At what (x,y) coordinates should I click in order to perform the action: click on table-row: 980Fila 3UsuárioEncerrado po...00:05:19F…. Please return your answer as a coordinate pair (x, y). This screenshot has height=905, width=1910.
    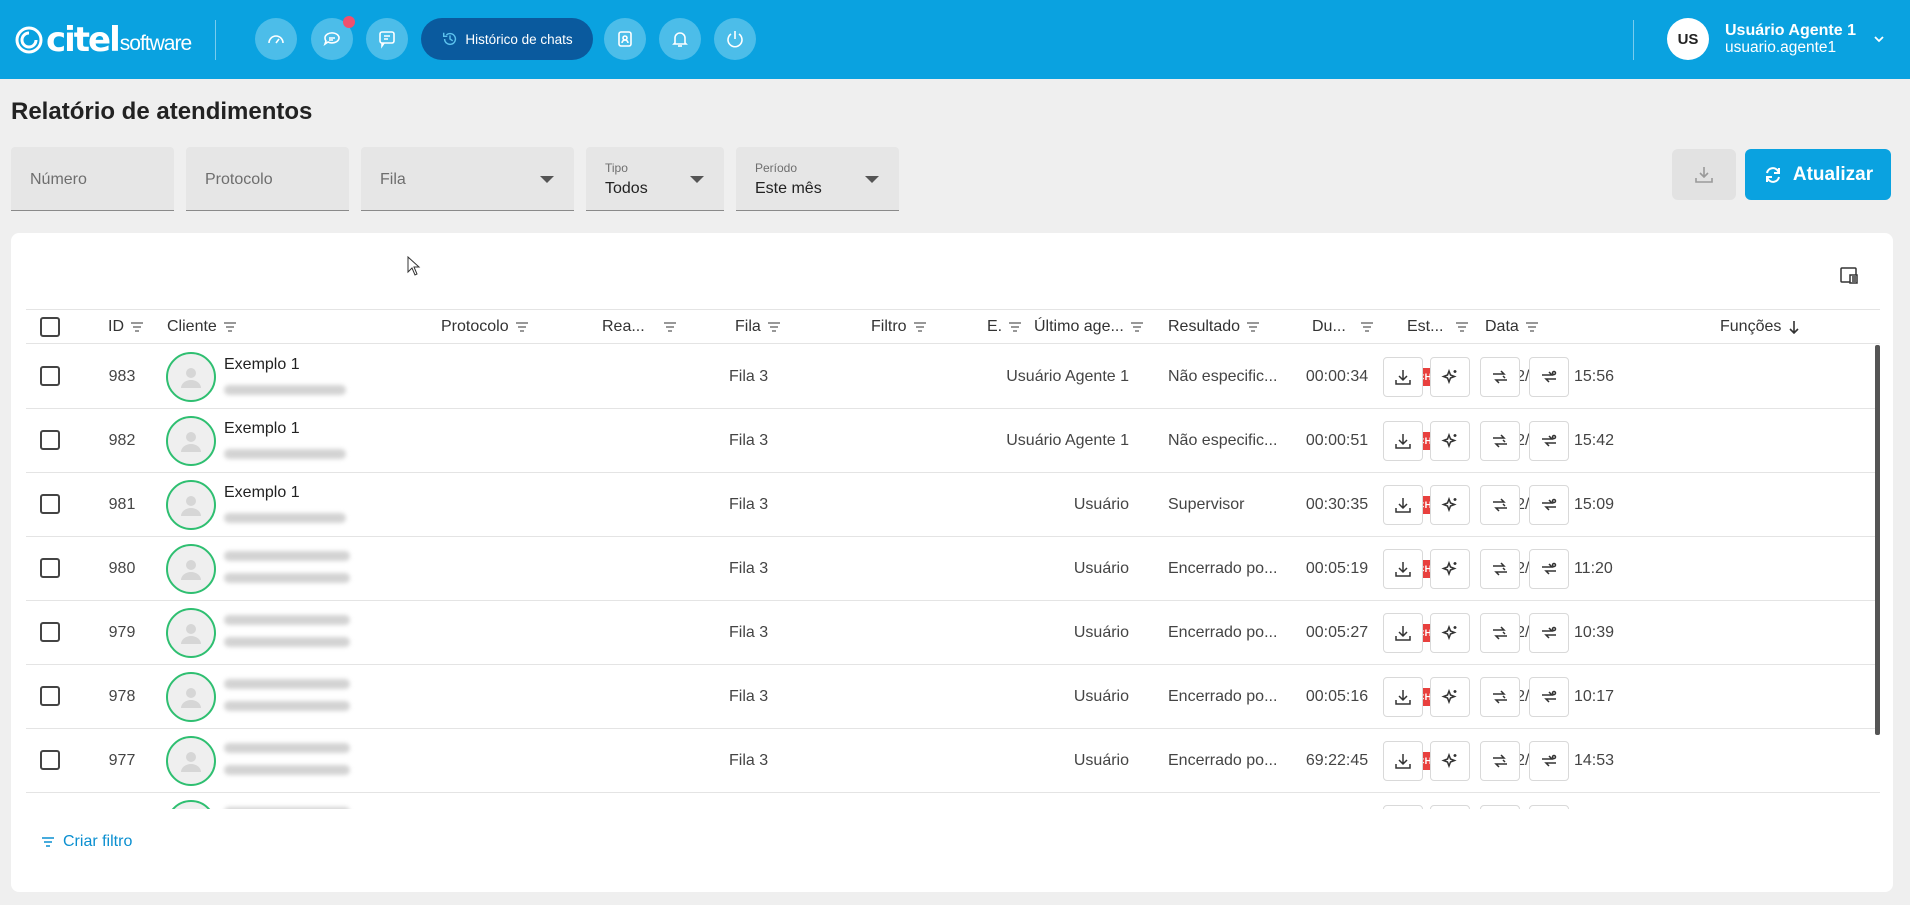
    Looking at the image, I should click on (953, 569).